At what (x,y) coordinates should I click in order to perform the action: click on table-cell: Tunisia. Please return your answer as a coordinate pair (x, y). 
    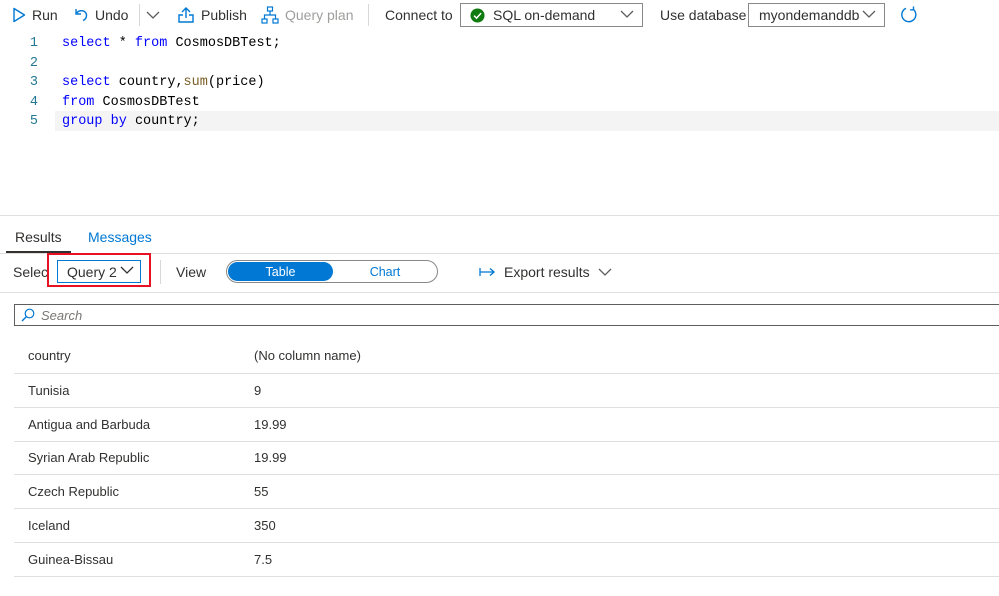
    Looking at the image, I should click on (49, 390).